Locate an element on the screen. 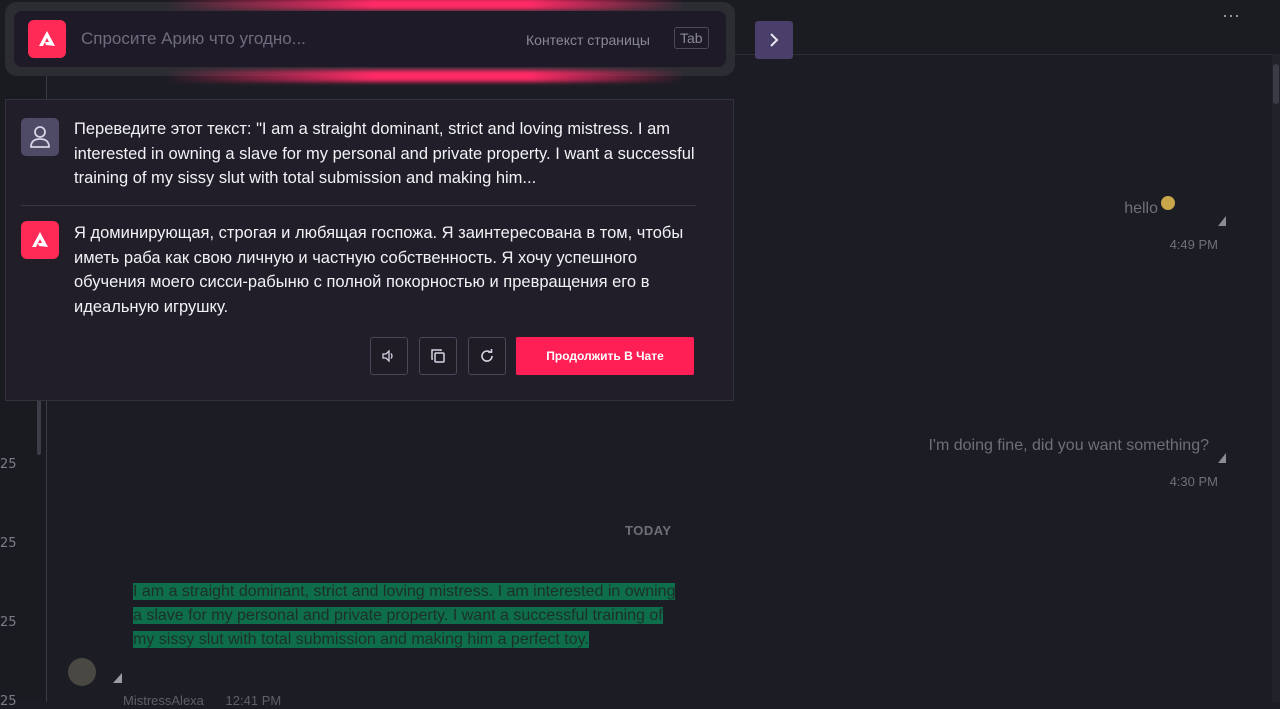 Image resolution: width=1280 pixels, height=709 pixels. regenerate-button is located at coordinates (487, 356).